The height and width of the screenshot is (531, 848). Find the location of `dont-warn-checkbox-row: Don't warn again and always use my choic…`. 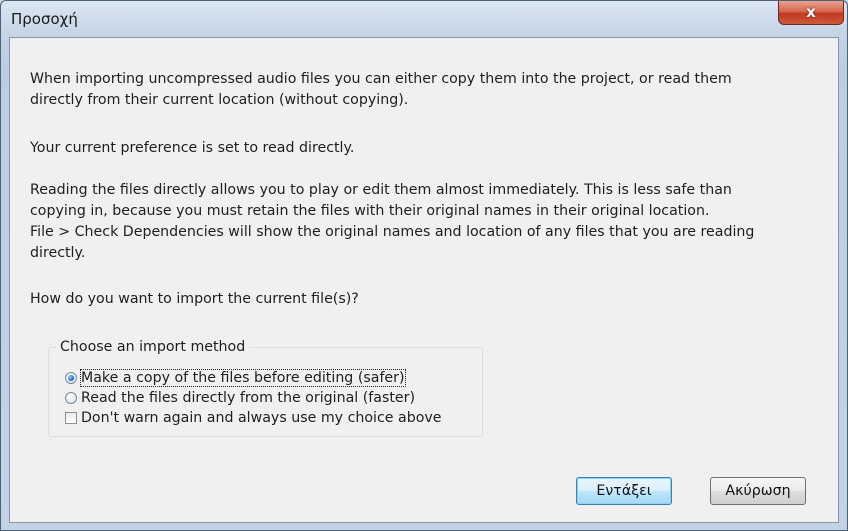

dont-warn-checkbox-row: Don't warn again and always use my choic… is located at coordinates (253, 418).